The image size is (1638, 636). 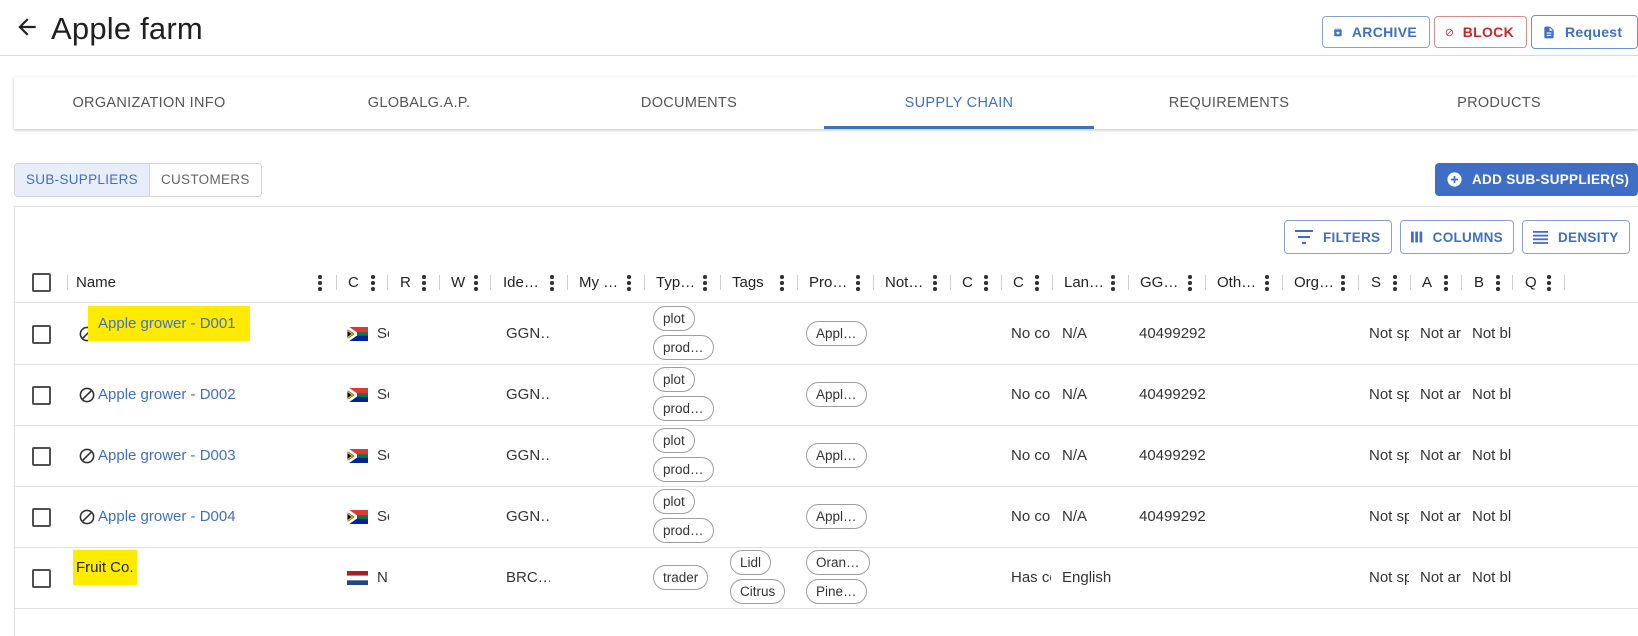 I want to click on tab-organization-info: ORGANIZATION INFO, so click(x=149, y=103).